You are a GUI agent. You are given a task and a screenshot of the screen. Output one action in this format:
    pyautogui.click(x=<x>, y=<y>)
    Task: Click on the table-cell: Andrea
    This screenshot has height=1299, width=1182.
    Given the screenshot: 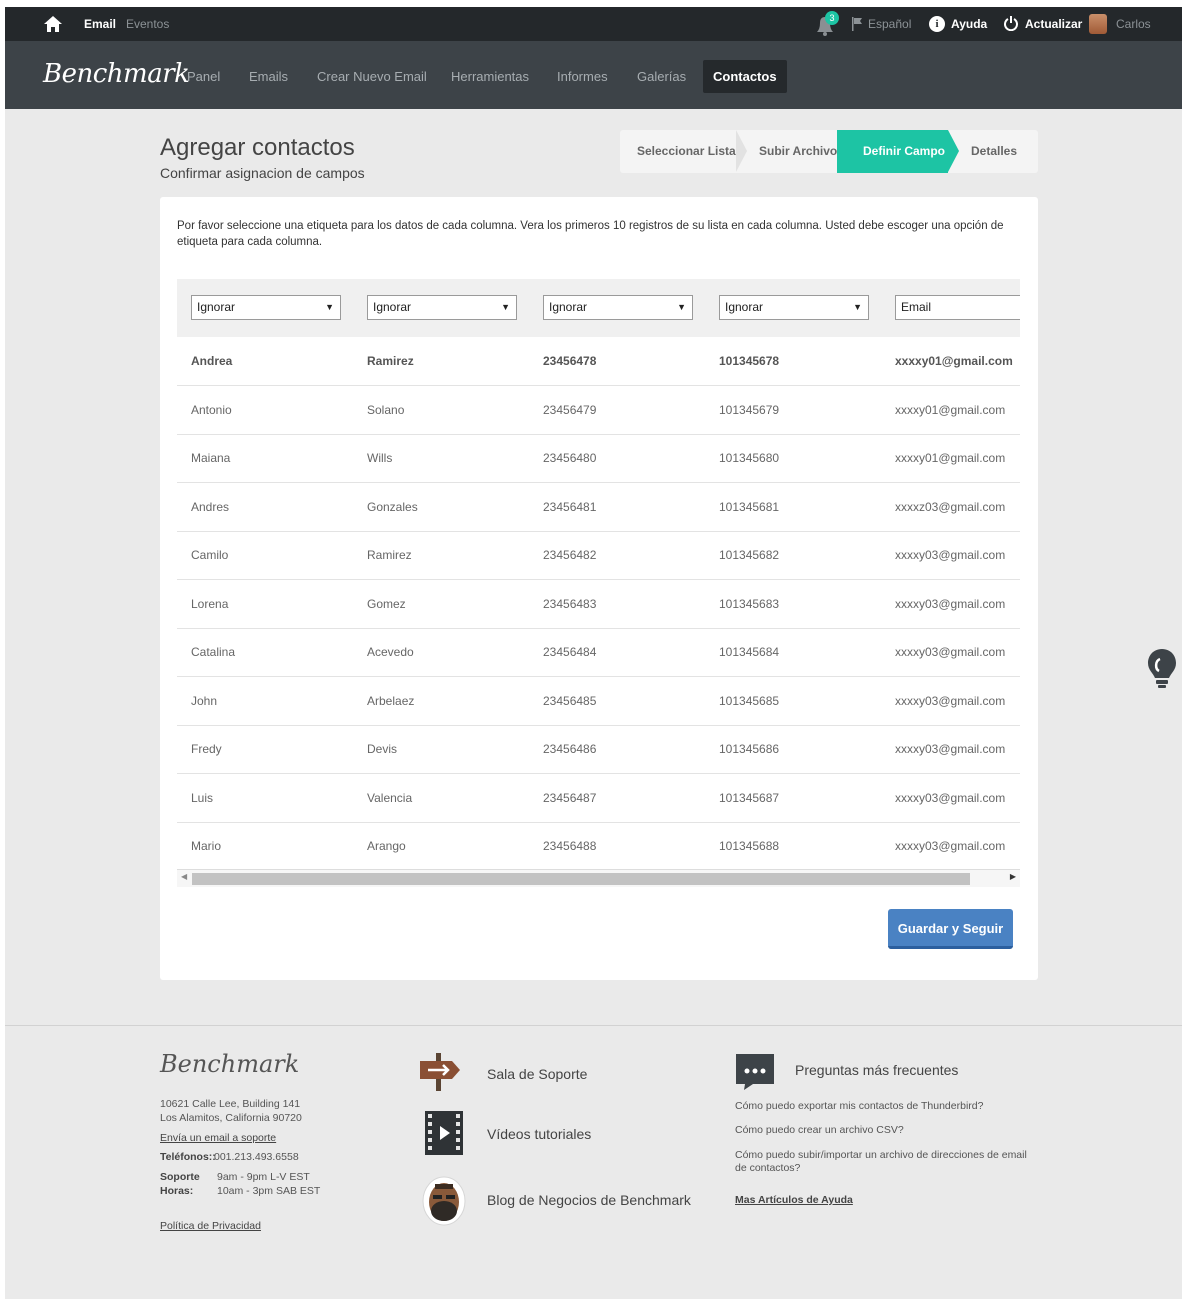 What is the action you would take?
    pyautogui.click(x=212, y=361)
    